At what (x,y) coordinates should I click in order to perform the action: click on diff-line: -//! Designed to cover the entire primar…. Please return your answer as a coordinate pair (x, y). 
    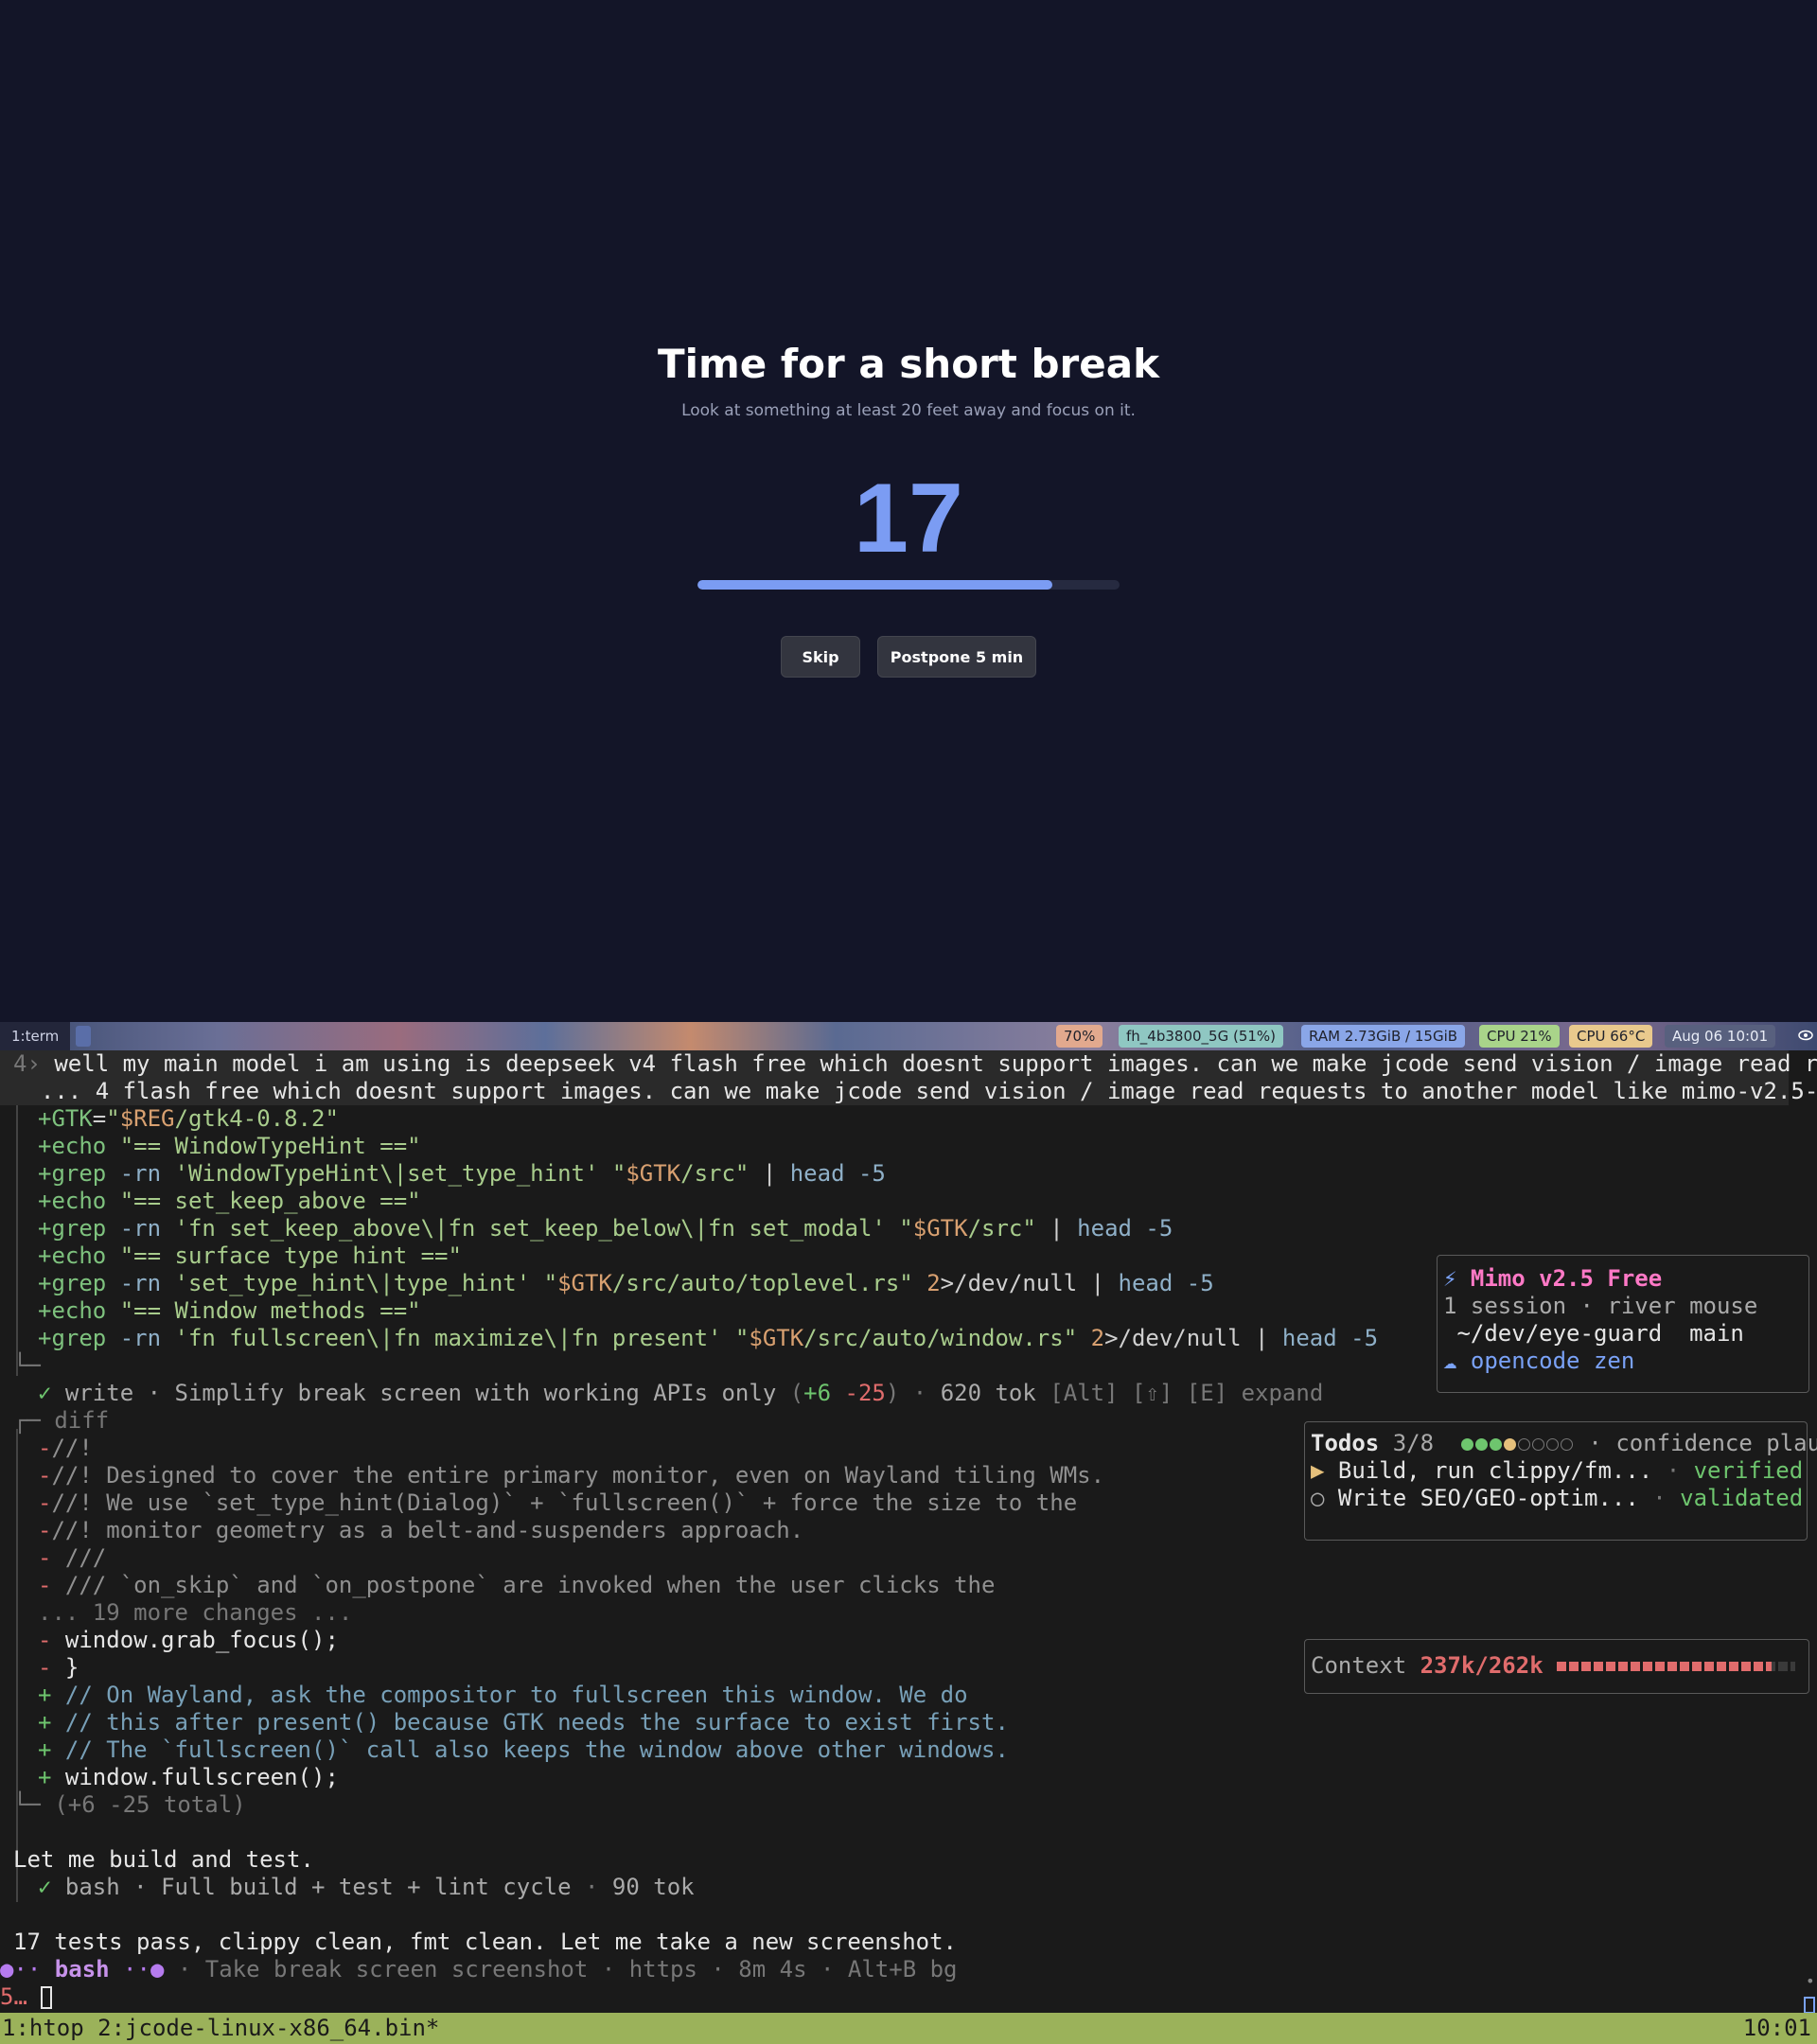
    Looking at the image, I should click on (571, 1475).